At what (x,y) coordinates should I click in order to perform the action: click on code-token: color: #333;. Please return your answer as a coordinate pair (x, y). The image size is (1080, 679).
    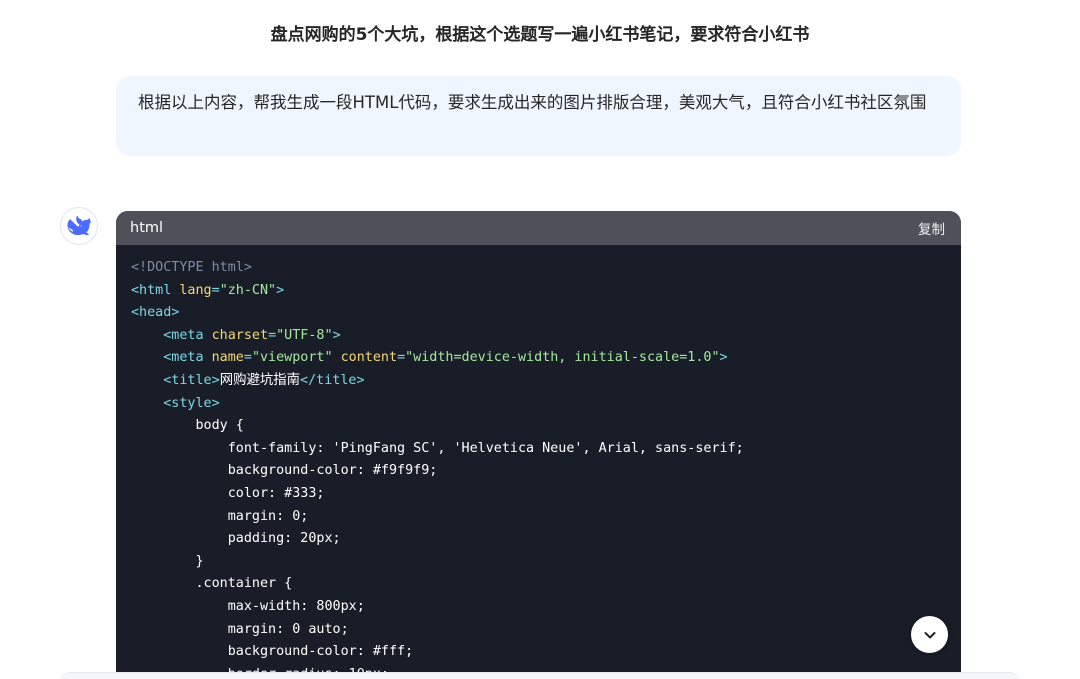
    Looking at the image, I should click on (228, 493).